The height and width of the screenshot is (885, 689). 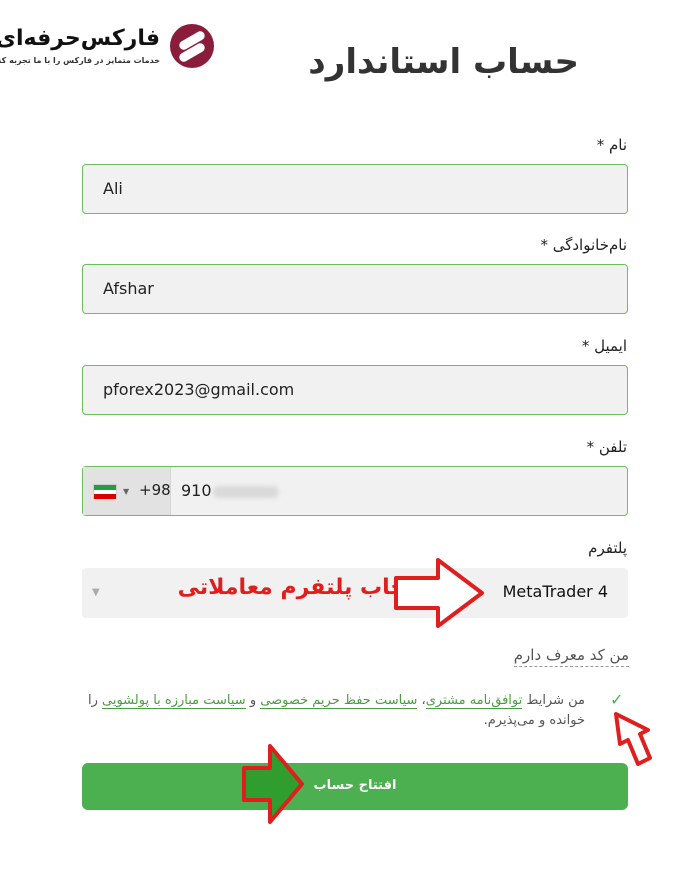 I want to click on annotation-arrow-up-icon, so click(x=633, y=739).